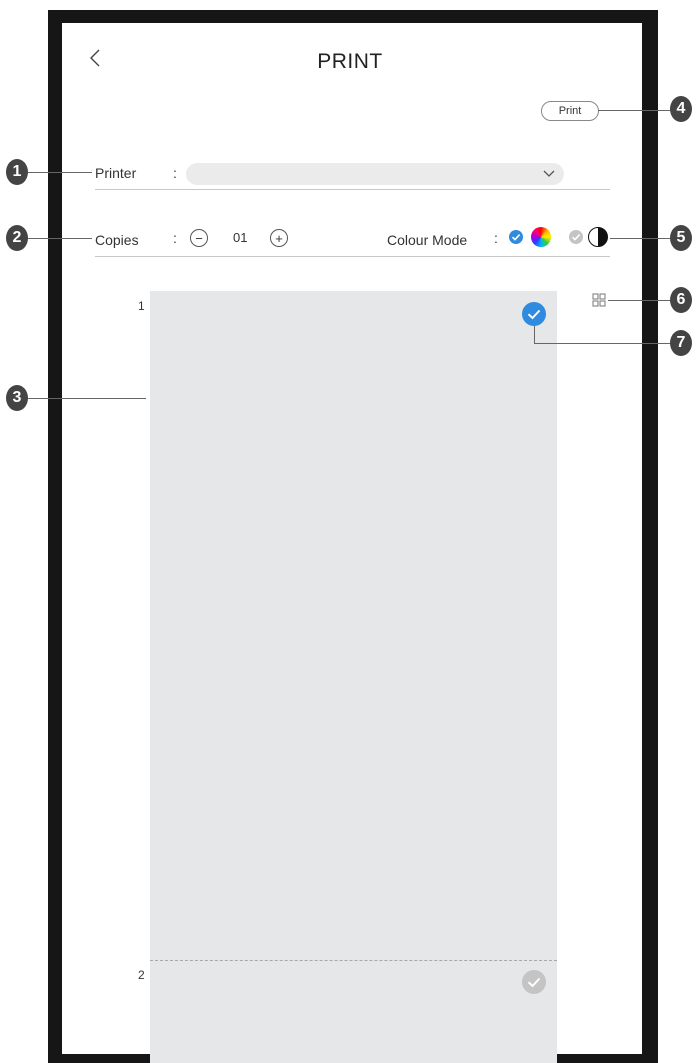 This screenshot has height=1063, width=697. I want to click on page-number-1: 1, so click(141, 306).